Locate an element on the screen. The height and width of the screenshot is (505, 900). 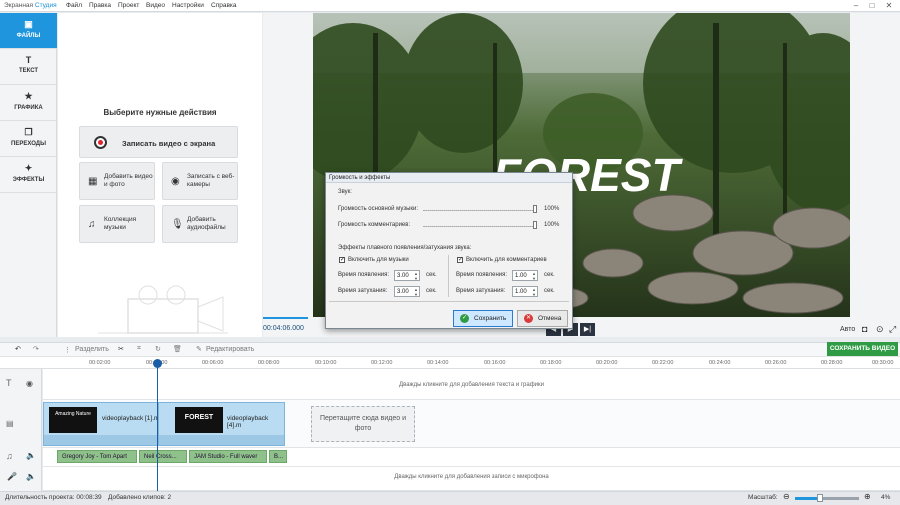
mic-track-icon: 🎤 is located at coordinates (12, 476).